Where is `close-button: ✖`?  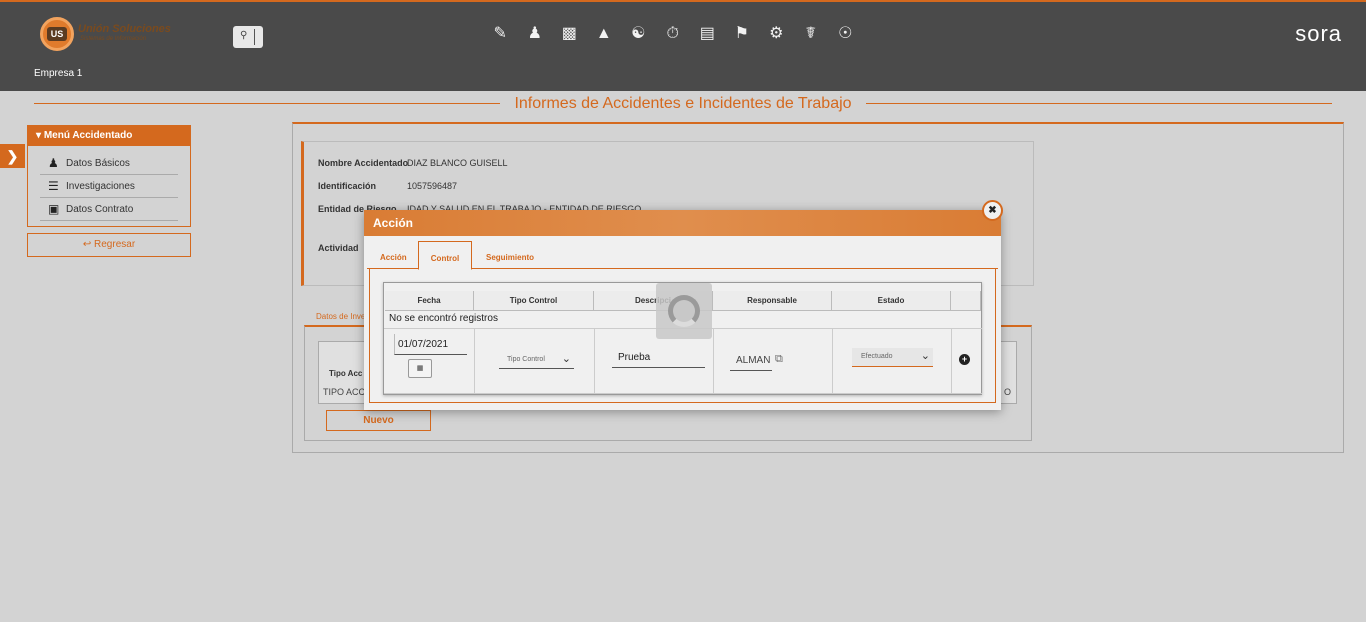 close-button: ✖ is located at coordinates (992, 210).